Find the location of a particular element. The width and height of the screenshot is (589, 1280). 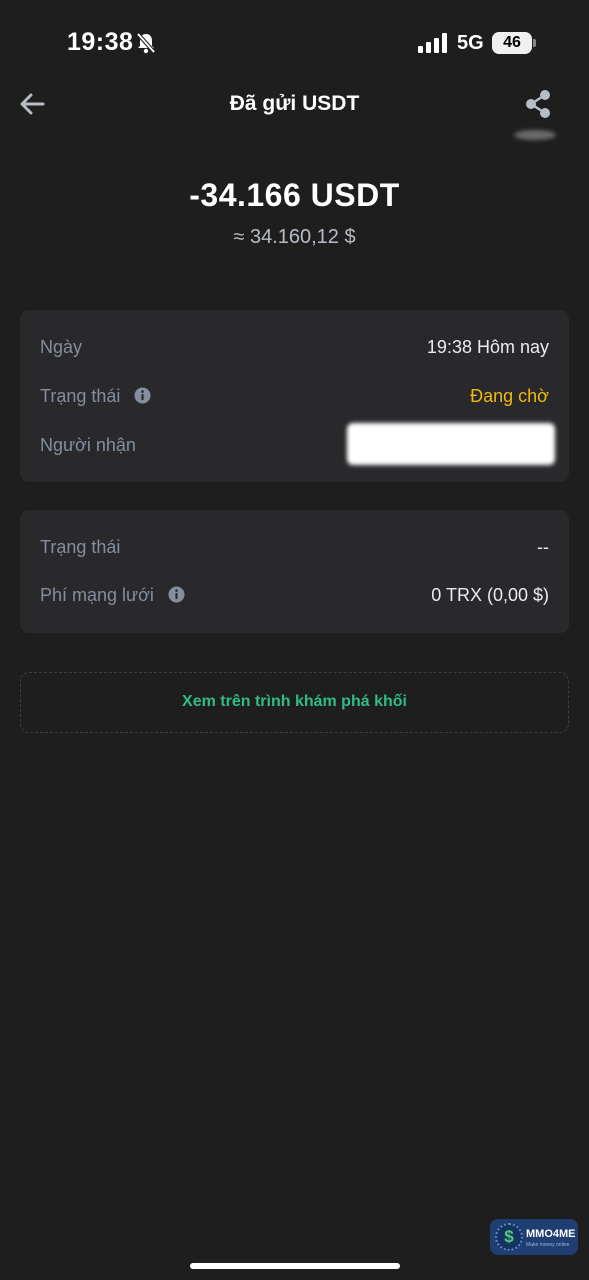

status-row: Trạng thái Đang chờ is located at coordinates (294, 398).